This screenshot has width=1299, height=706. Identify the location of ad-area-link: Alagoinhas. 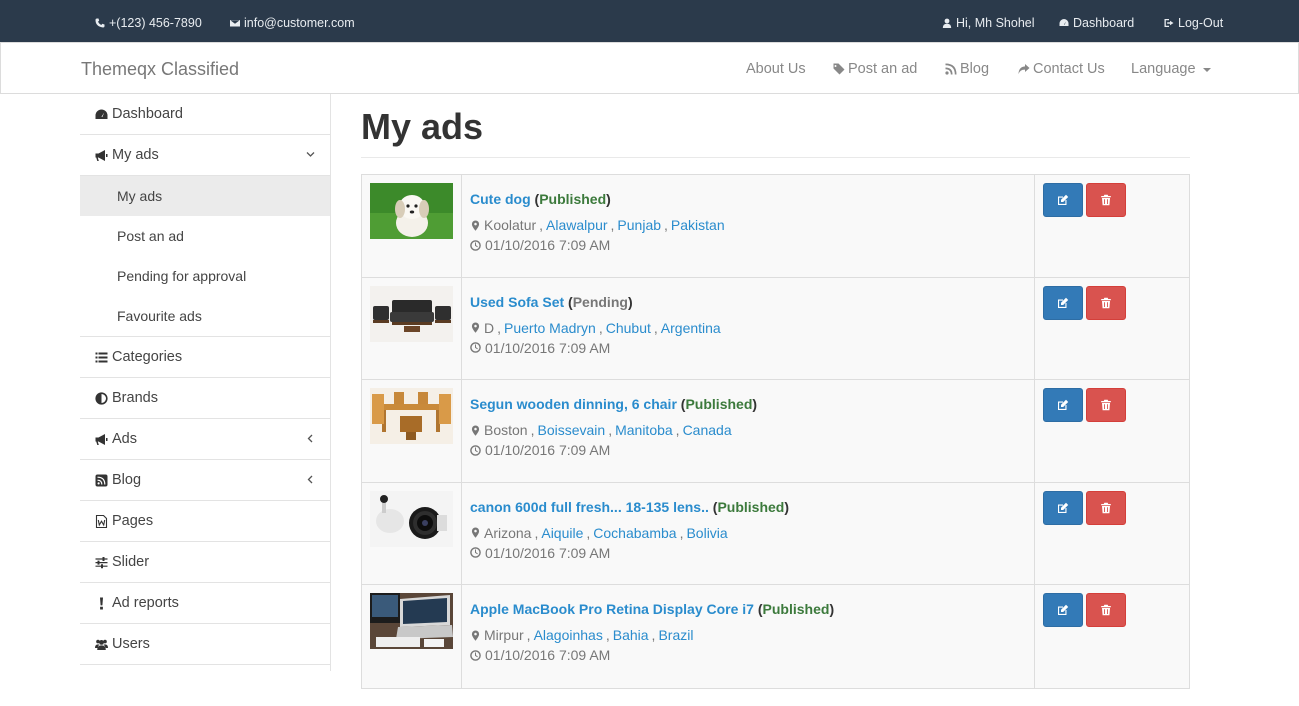
(568, 635).